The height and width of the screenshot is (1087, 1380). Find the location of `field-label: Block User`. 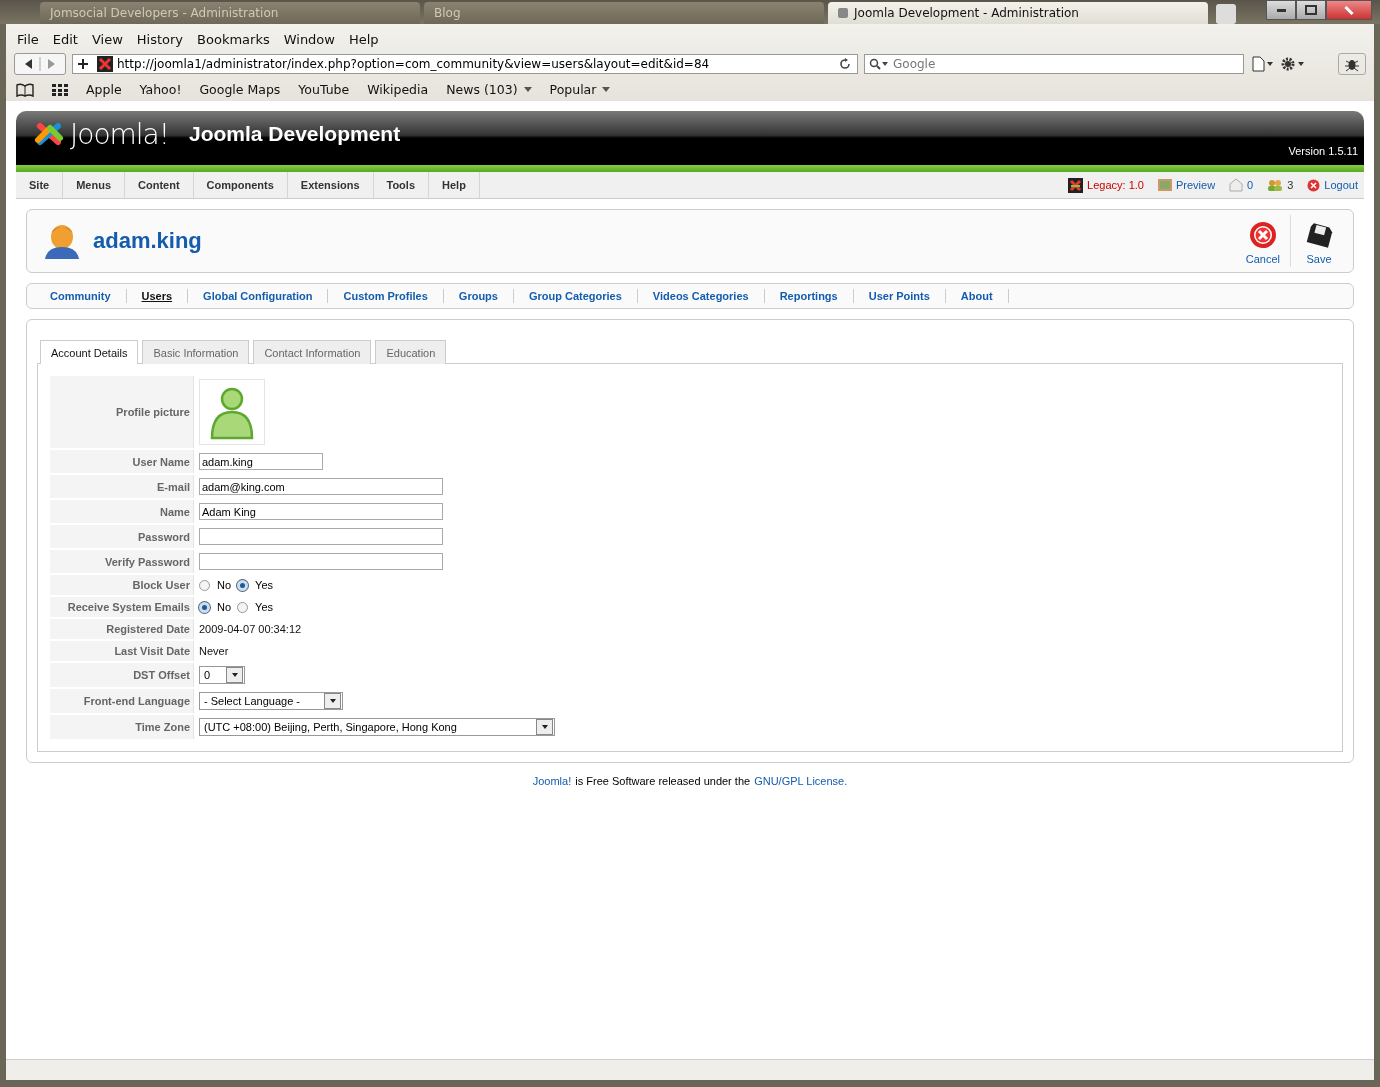

field-label: Block User is located at coordinates (122, 585).